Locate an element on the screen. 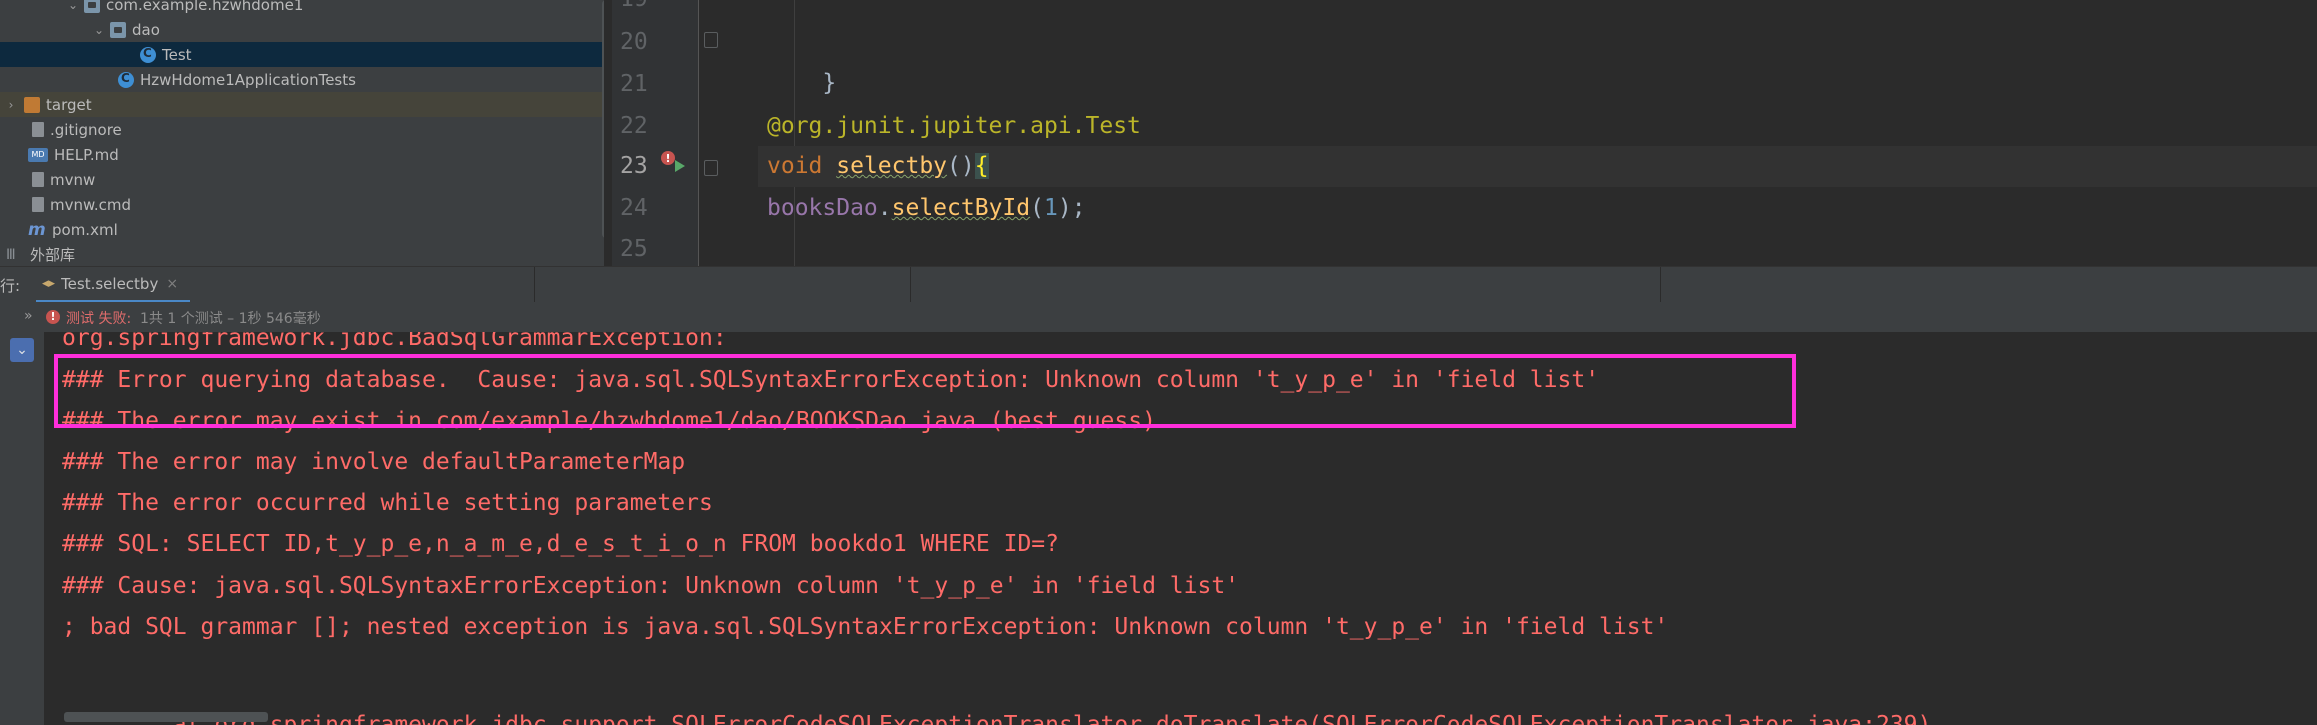  tree-item-dao: ⌄ dao is located at coordinates (302, 29).